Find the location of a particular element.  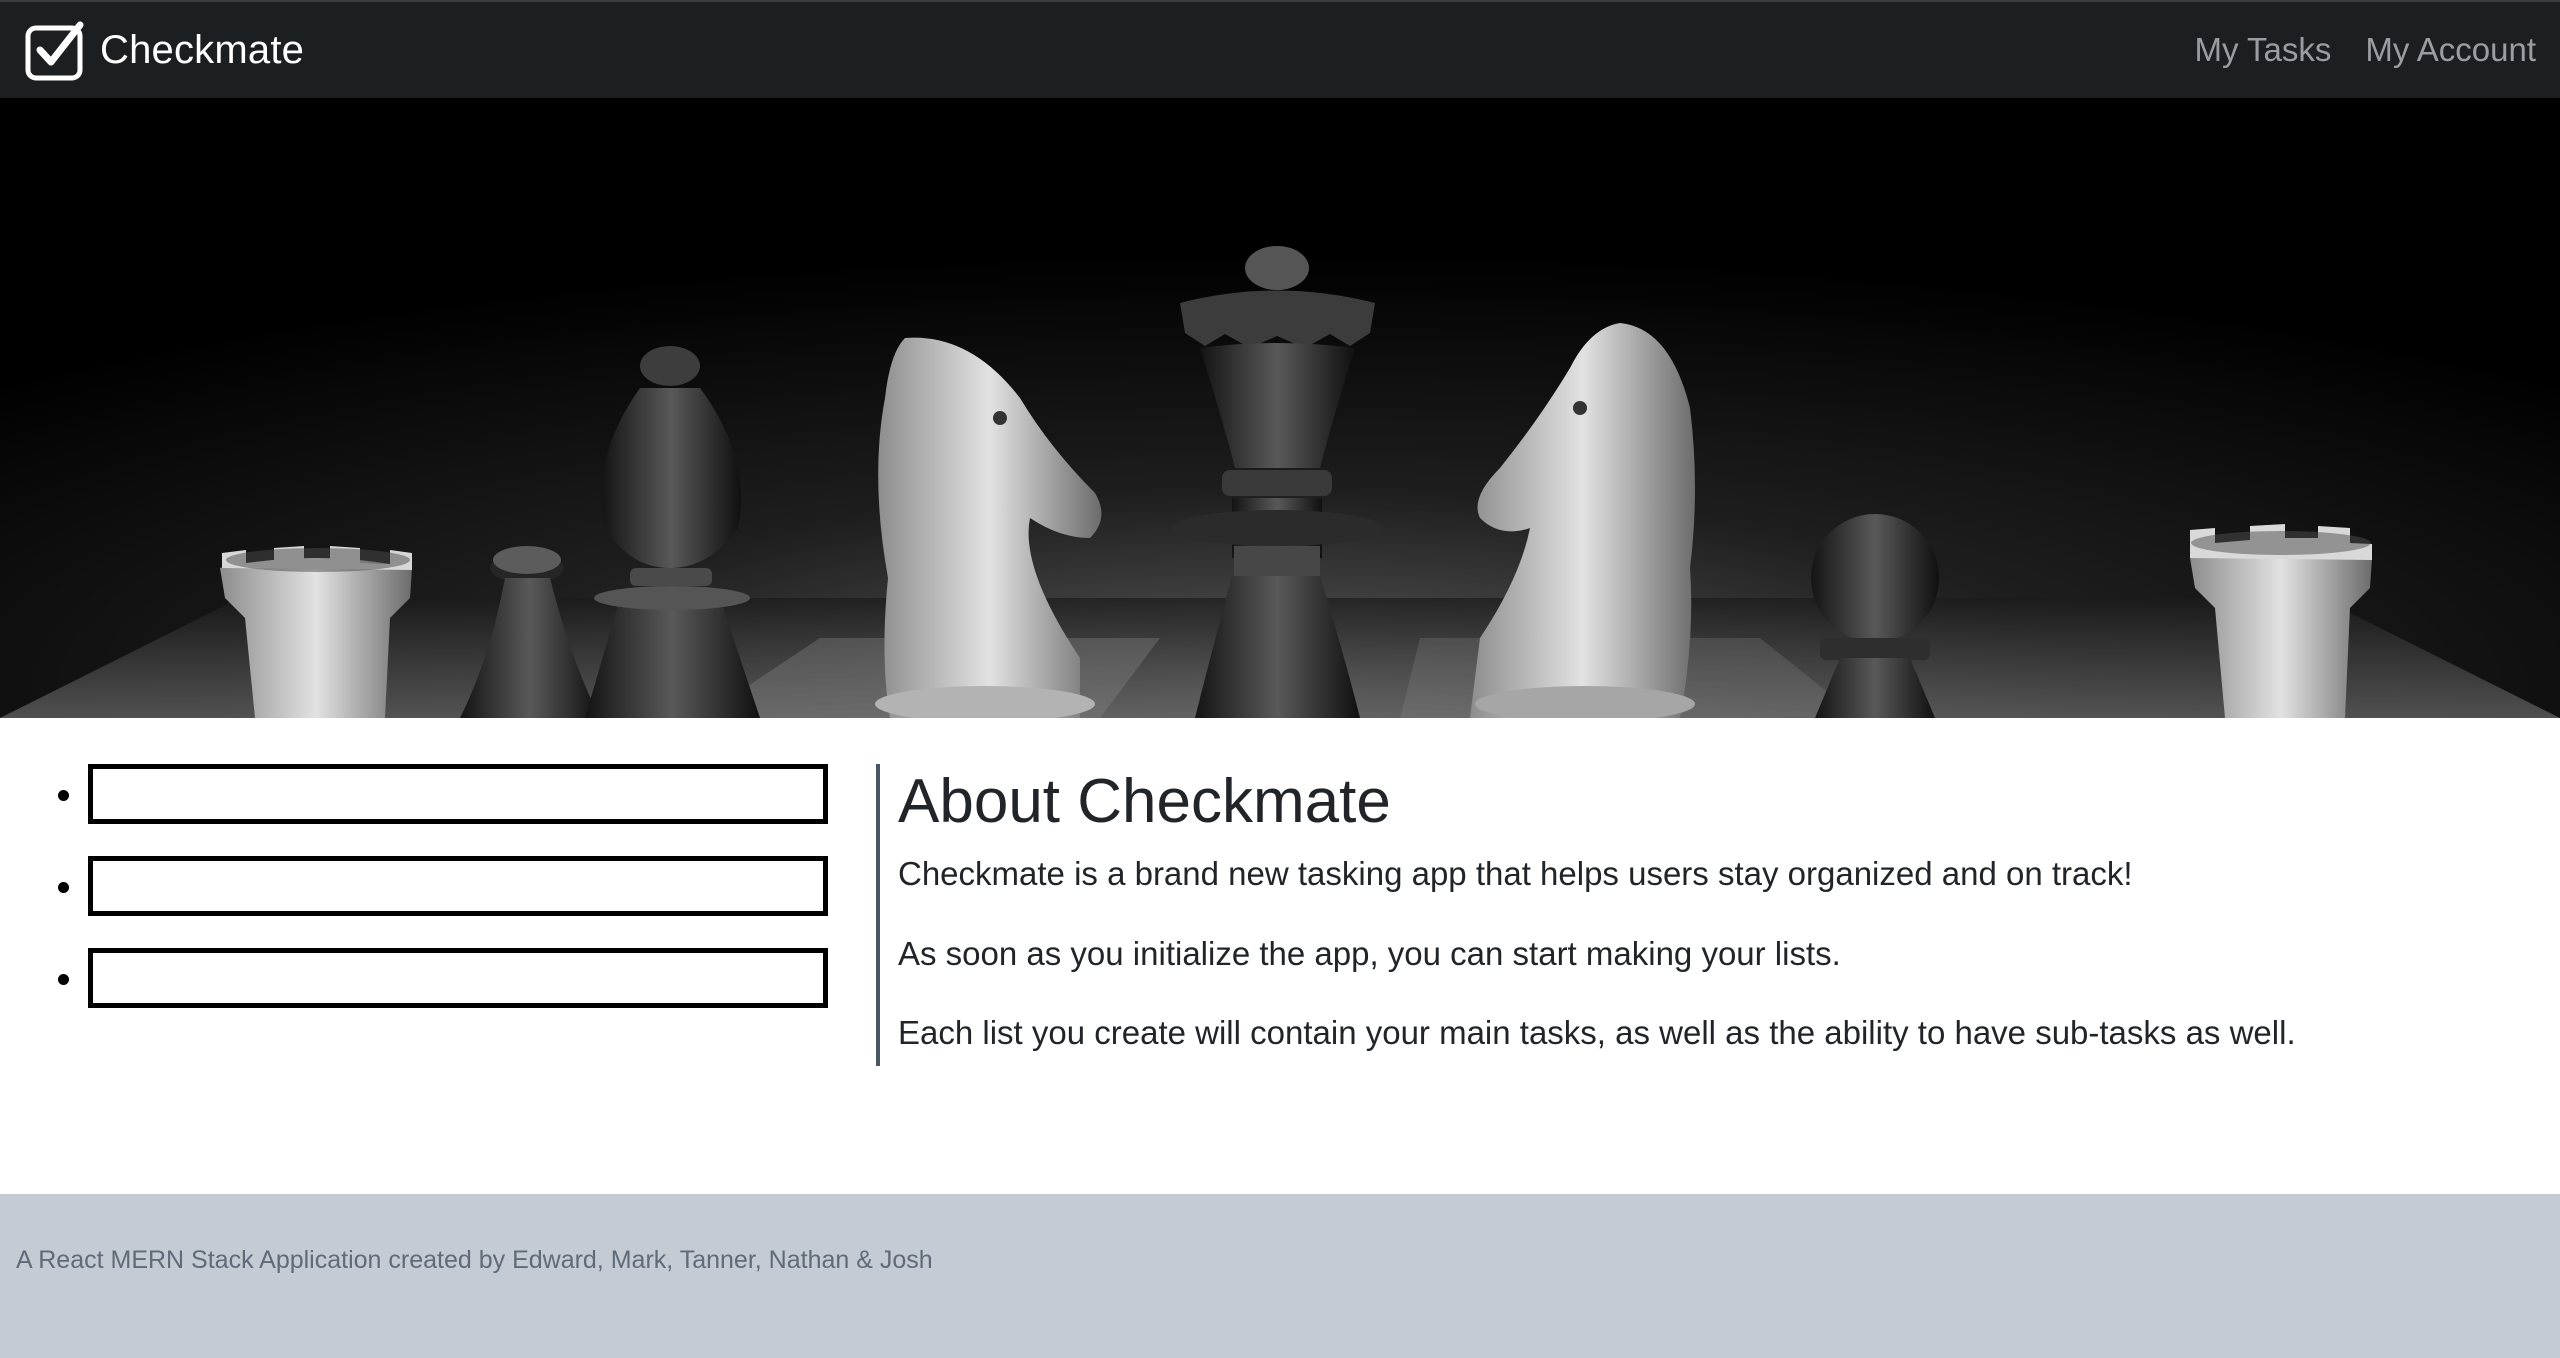

nav-link-my-account: My Account is located at coordinates (2450, 50).